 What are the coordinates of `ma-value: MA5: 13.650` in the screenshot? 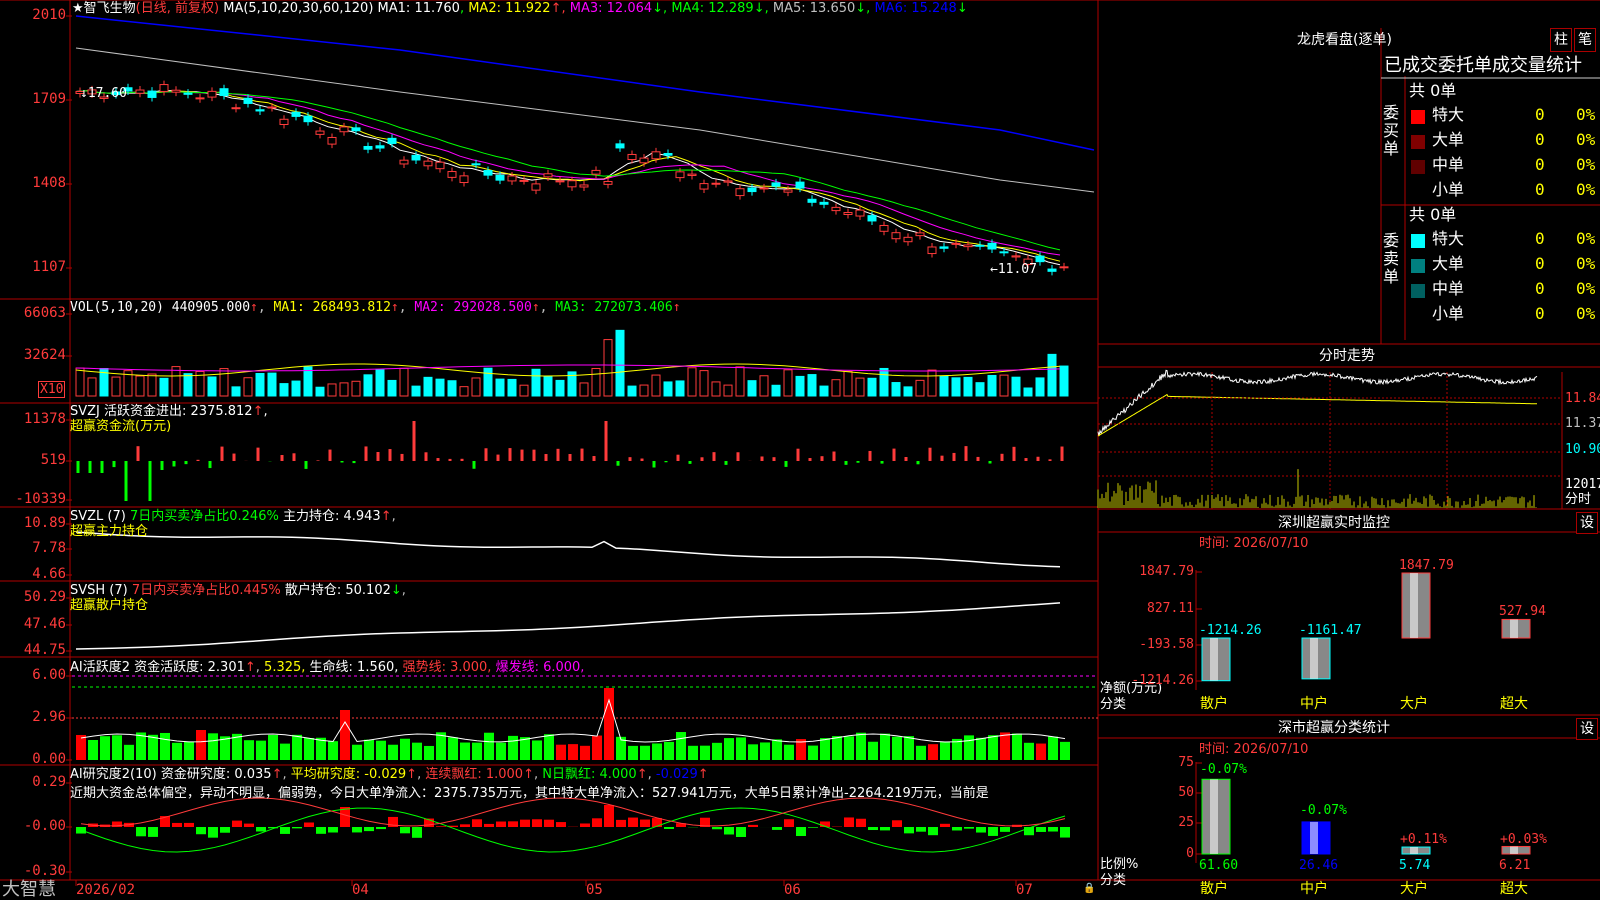 It's located at (814, 8).